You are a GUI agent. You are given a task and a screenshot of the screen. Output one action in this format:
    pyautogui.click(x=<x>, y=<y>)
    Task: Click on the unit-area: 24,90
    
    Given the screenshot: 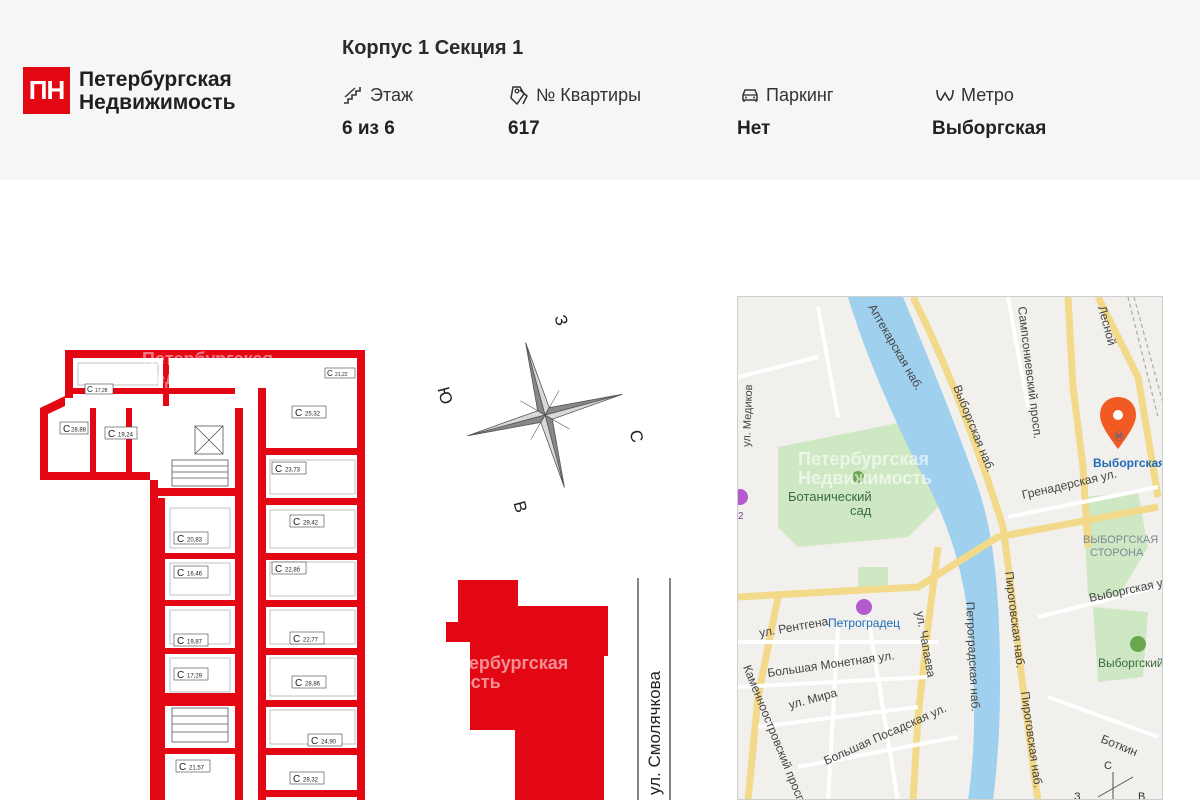 What is the action you would take?
    pyautogui.click(x=329, y=743)
    